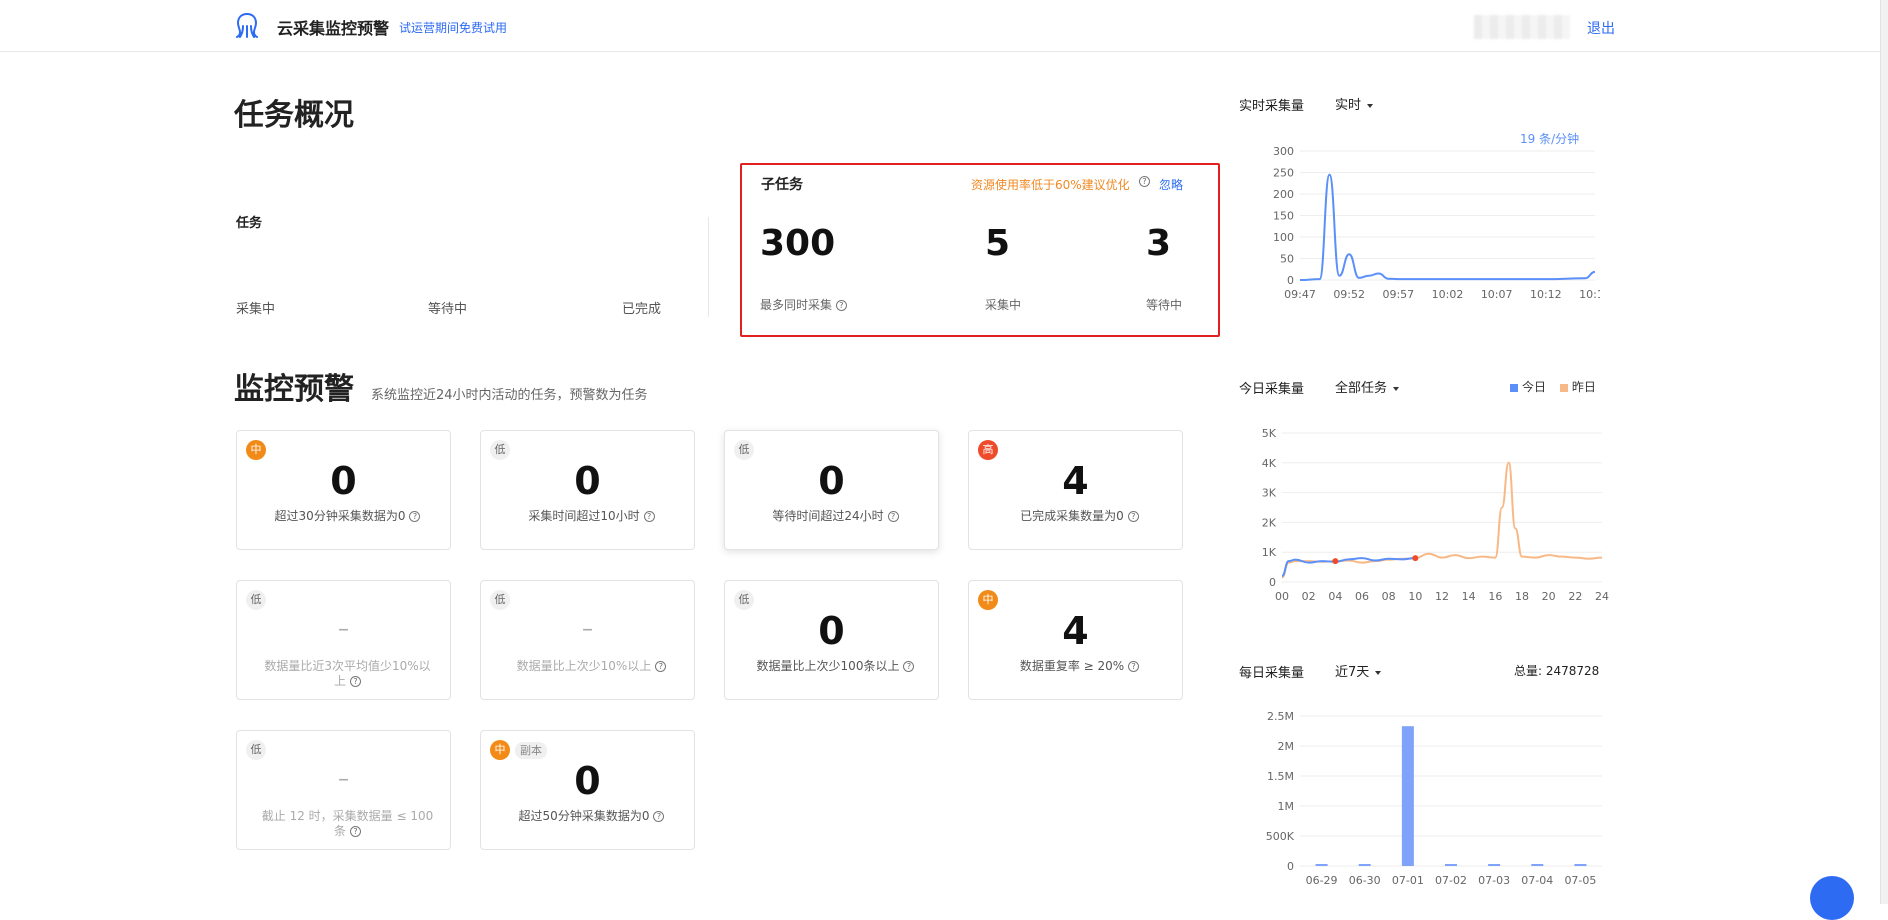  What do you see at coordinates (1171, 184) in the screenshot?
I see `ignore-link: 忽略` at bounding box center [1171, 184].